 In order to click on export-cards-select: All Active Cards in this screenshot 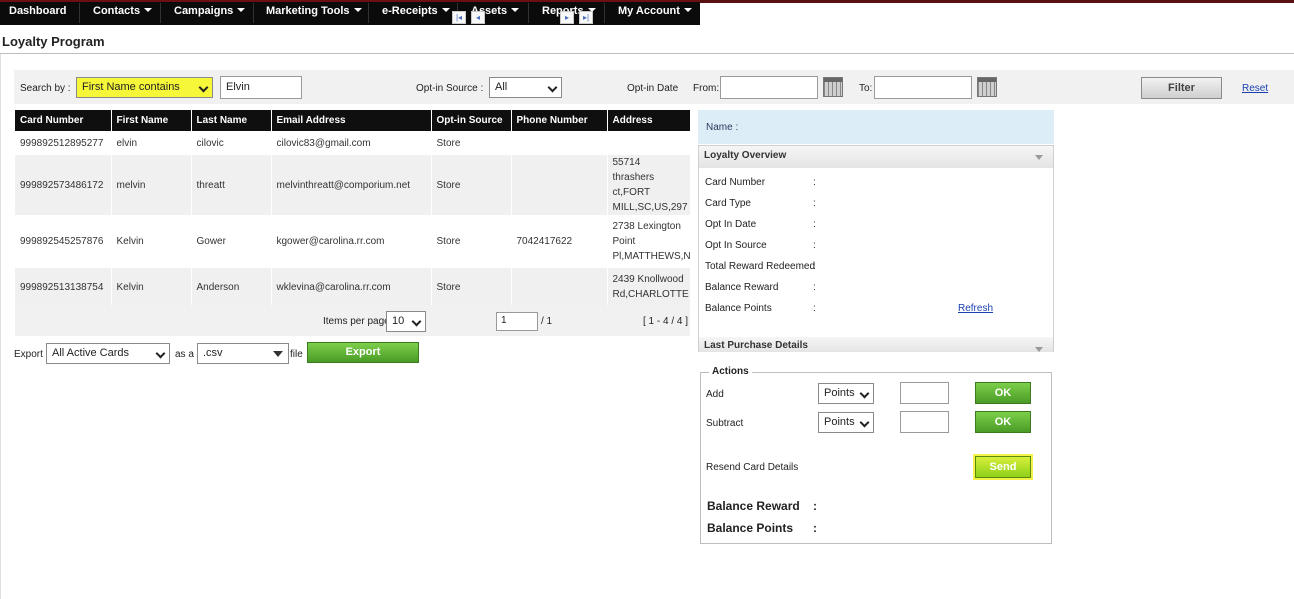, I will do `click(108, 353)`.